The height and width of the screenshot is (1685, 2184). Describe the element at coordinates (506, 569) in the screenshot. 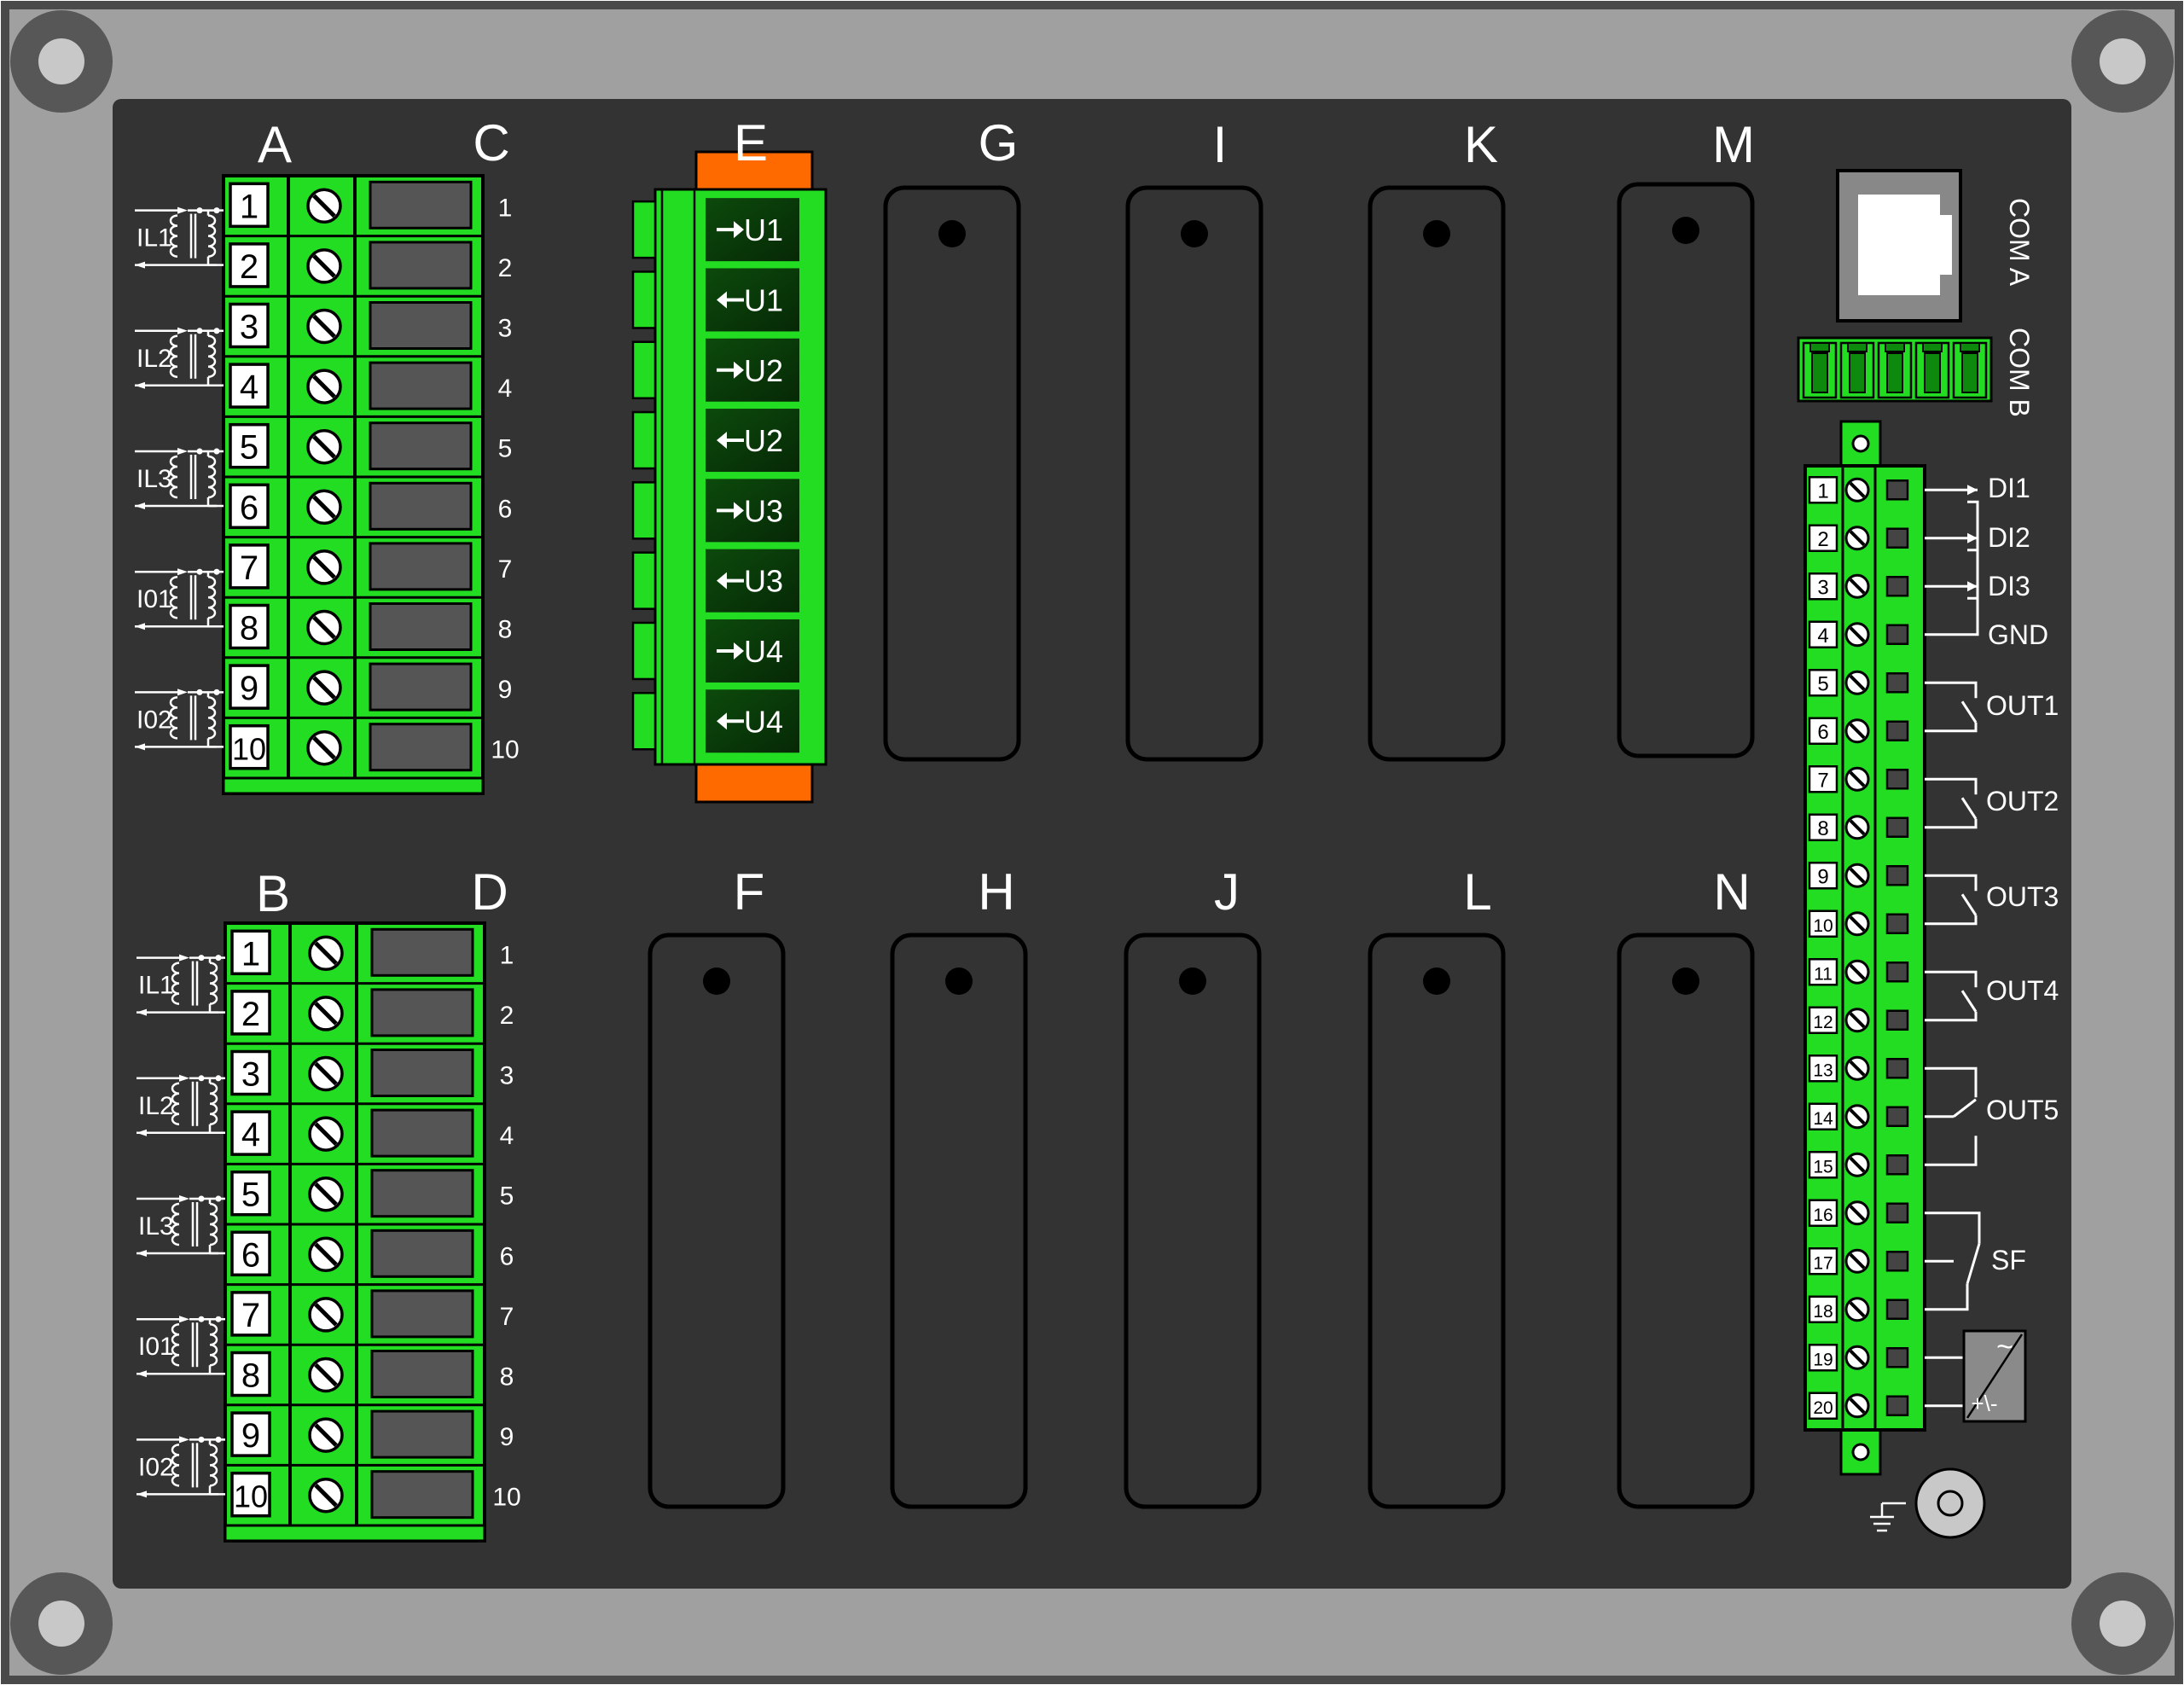

I see `terminal-index: 7` at that location.